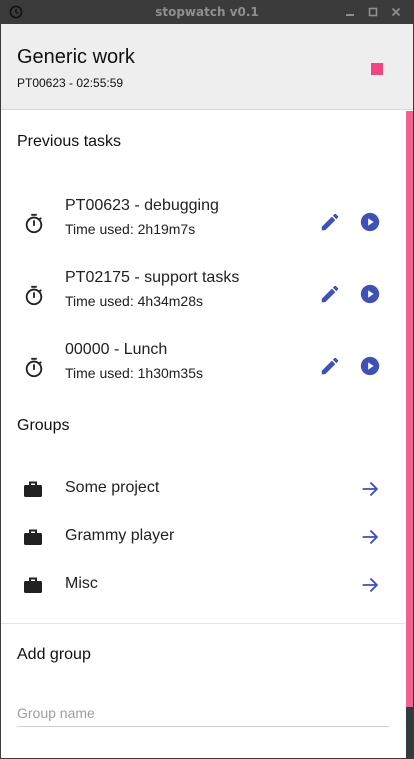  I want to click on task-name: PT02175 - support tasks, so click(152, 277).